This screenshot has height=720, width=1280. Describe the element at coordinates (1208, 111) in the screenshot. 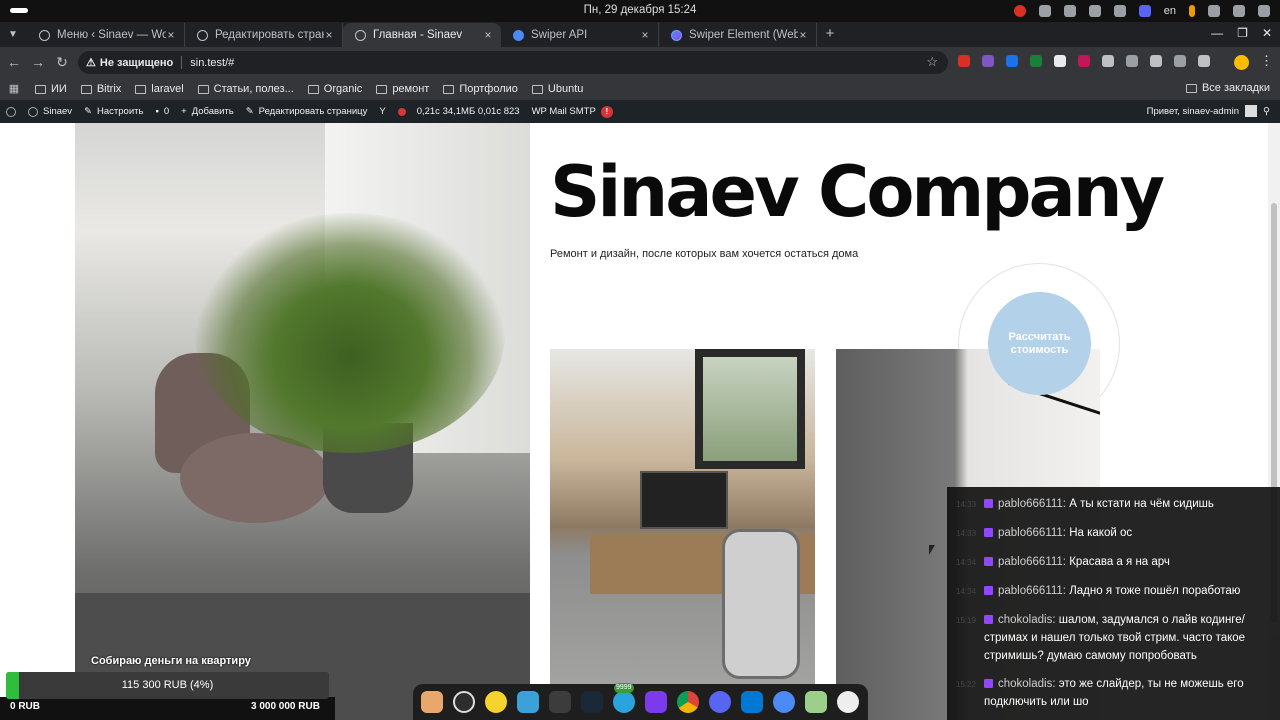

I see `wp-account-menu: Привет, sinaev-admin ⚲` at that location.